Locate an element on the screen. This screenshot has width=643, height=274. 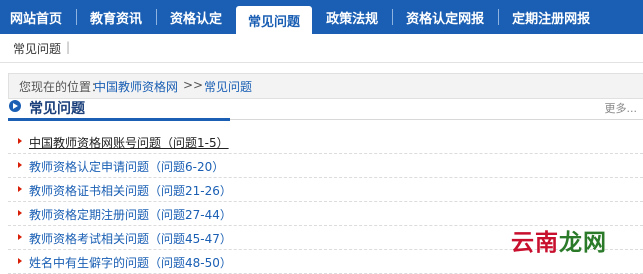
nav-item-qualification-online: 资格认定网报 is located at coordinates (445, 17).